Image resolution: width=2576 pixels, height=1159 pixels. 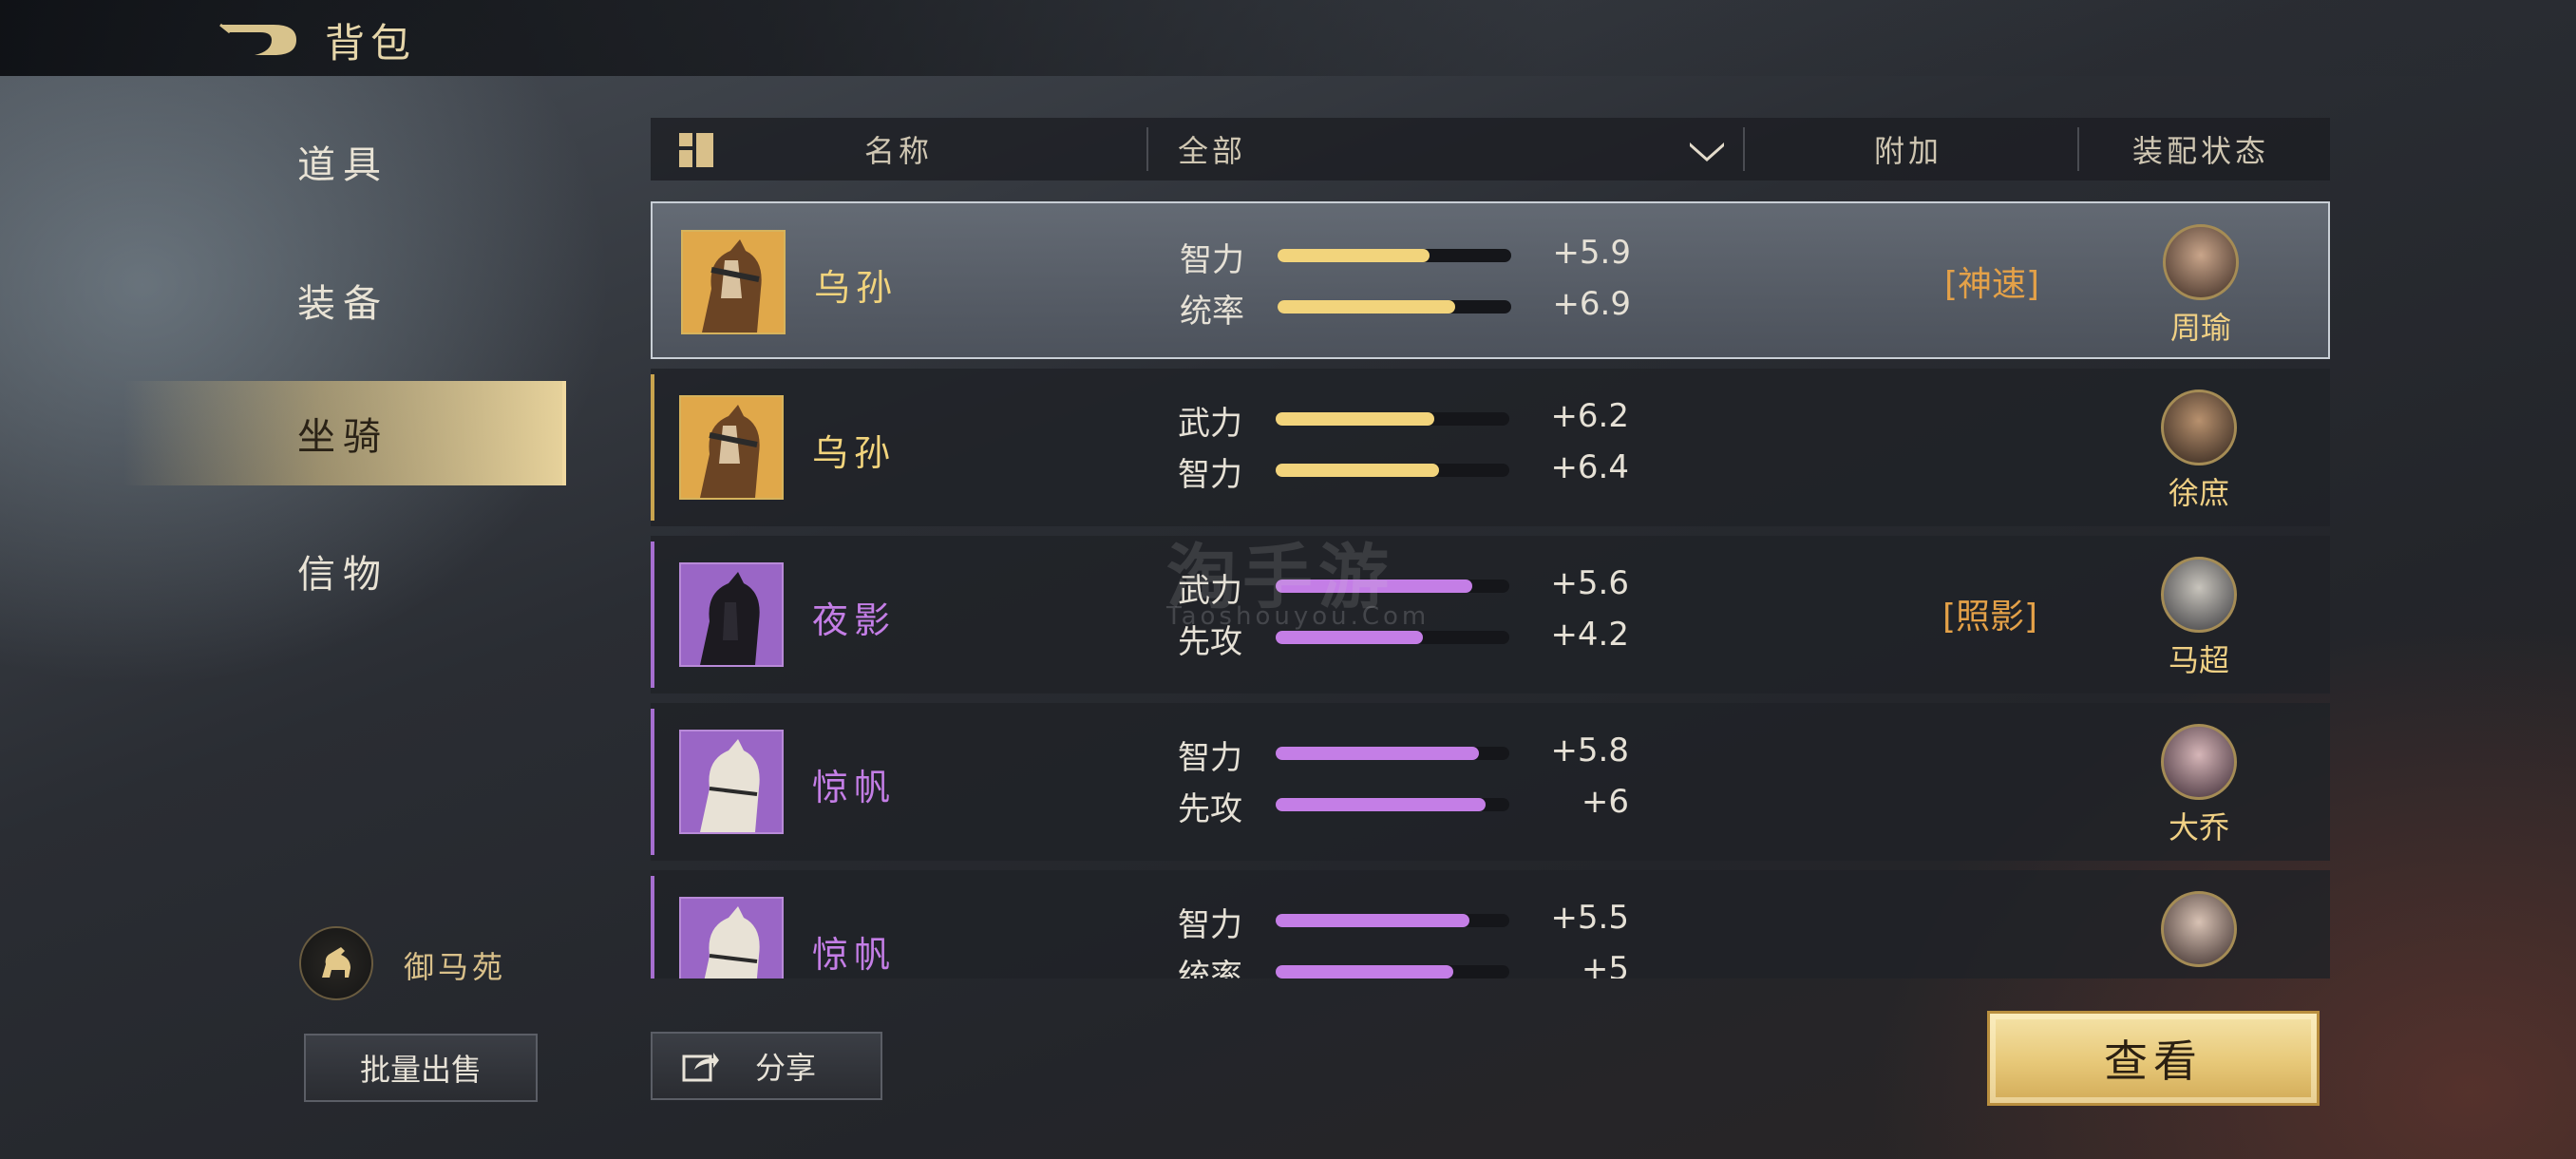 What do you see at coordinates (344, 356) in the screenshot?
I see `category-menu: 道具 装备 坐骑 信物` at bounding box center [344, 356].